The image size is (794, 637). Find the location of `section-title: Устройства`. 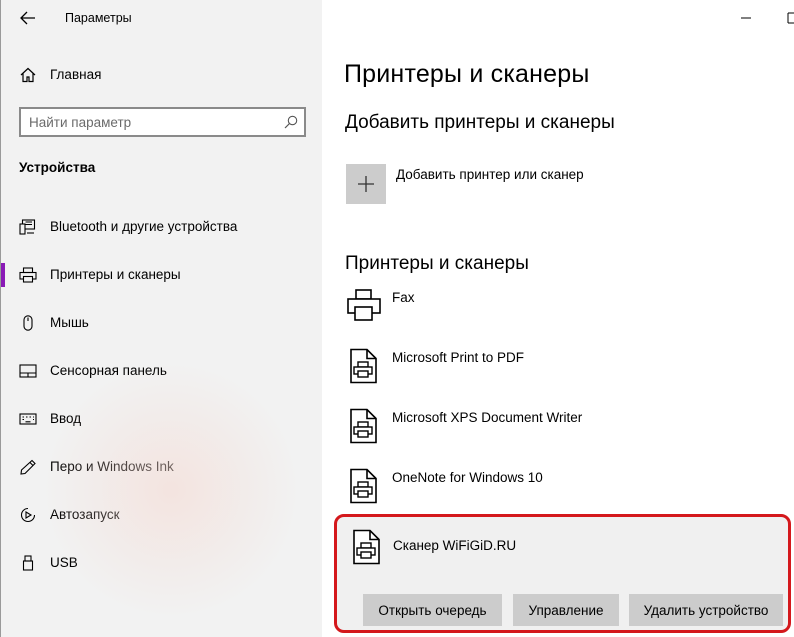

section-title: Устройства is located at coordinates (57, 167).